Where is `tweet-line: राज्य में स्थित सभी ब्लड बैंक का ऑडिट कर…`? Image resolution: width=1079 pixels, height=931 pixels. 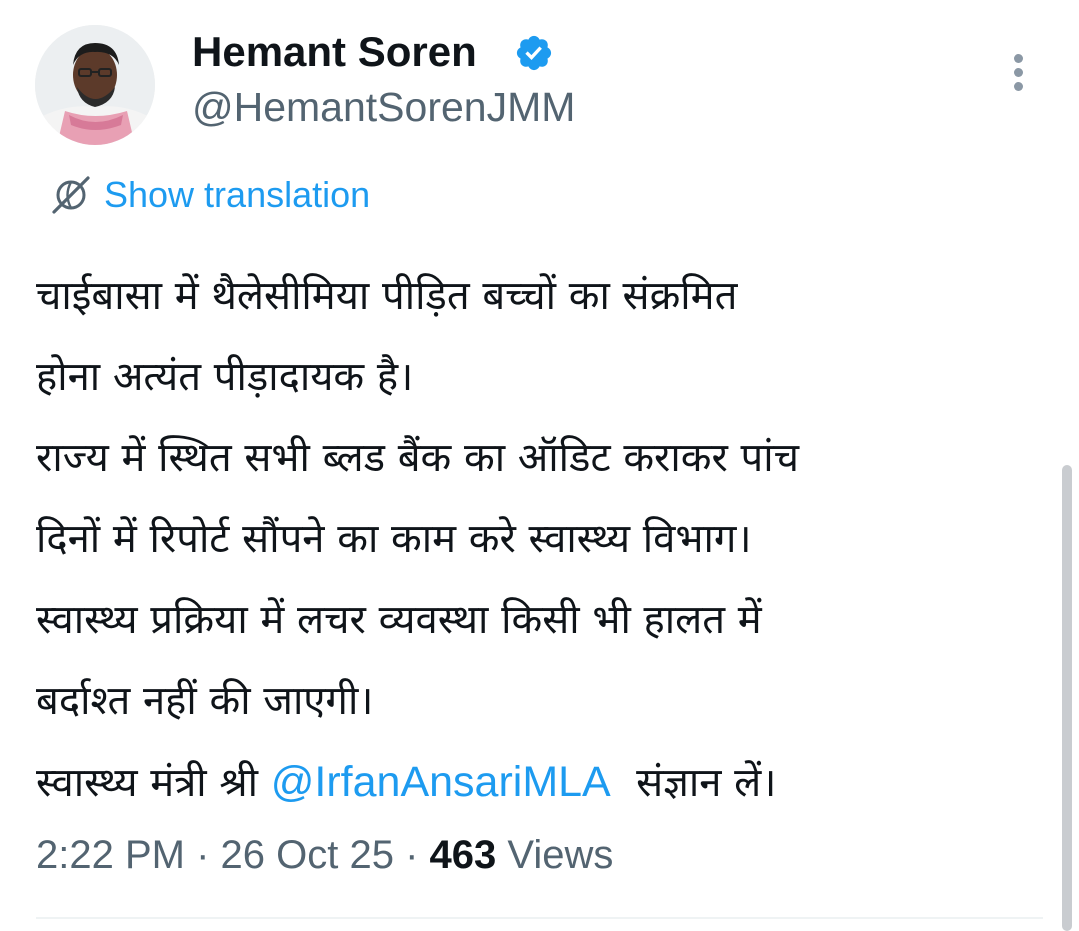 tweet-line: राज्य में स्थित सभी ब्लड बैंक का ऑडिट कर… is located at coordinates (418, 458).